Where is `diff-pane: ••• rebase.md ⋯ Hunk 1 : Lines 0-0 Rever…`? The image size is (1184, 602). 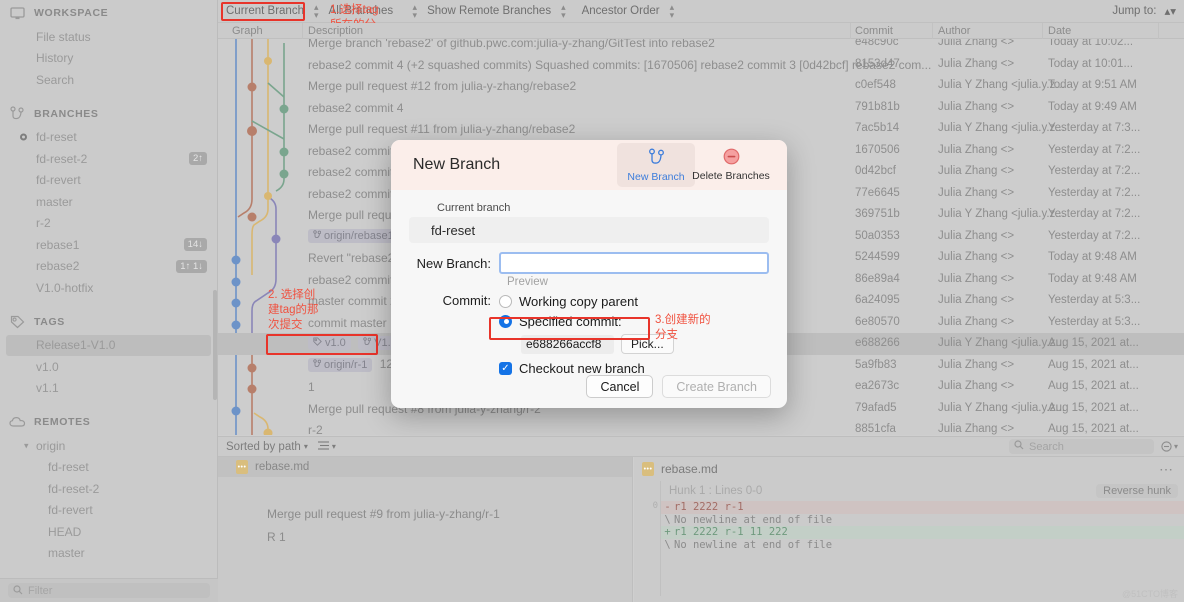 diff-pane: ••• rebase.md ⋯ Hunk 1 : Lines 0-0 Rever… is located at coordinates (909, 529).